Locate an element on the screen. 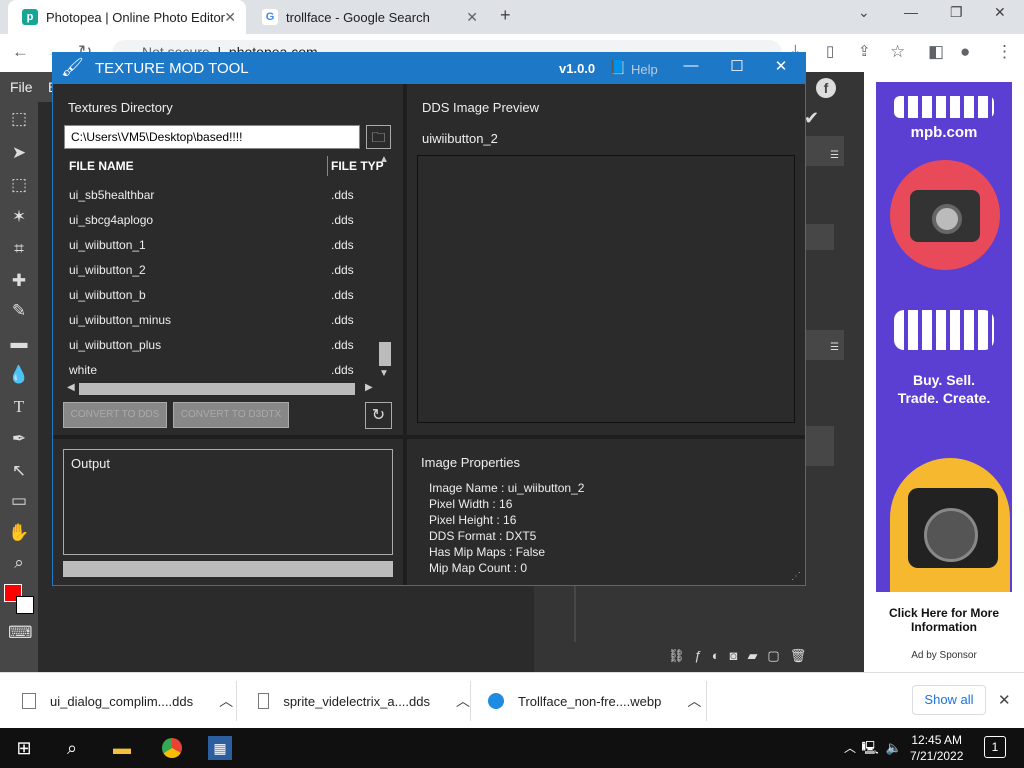 The image size is (1024, 768). gradient-tool-icon: ▬ is located at coordinates (19, 343).